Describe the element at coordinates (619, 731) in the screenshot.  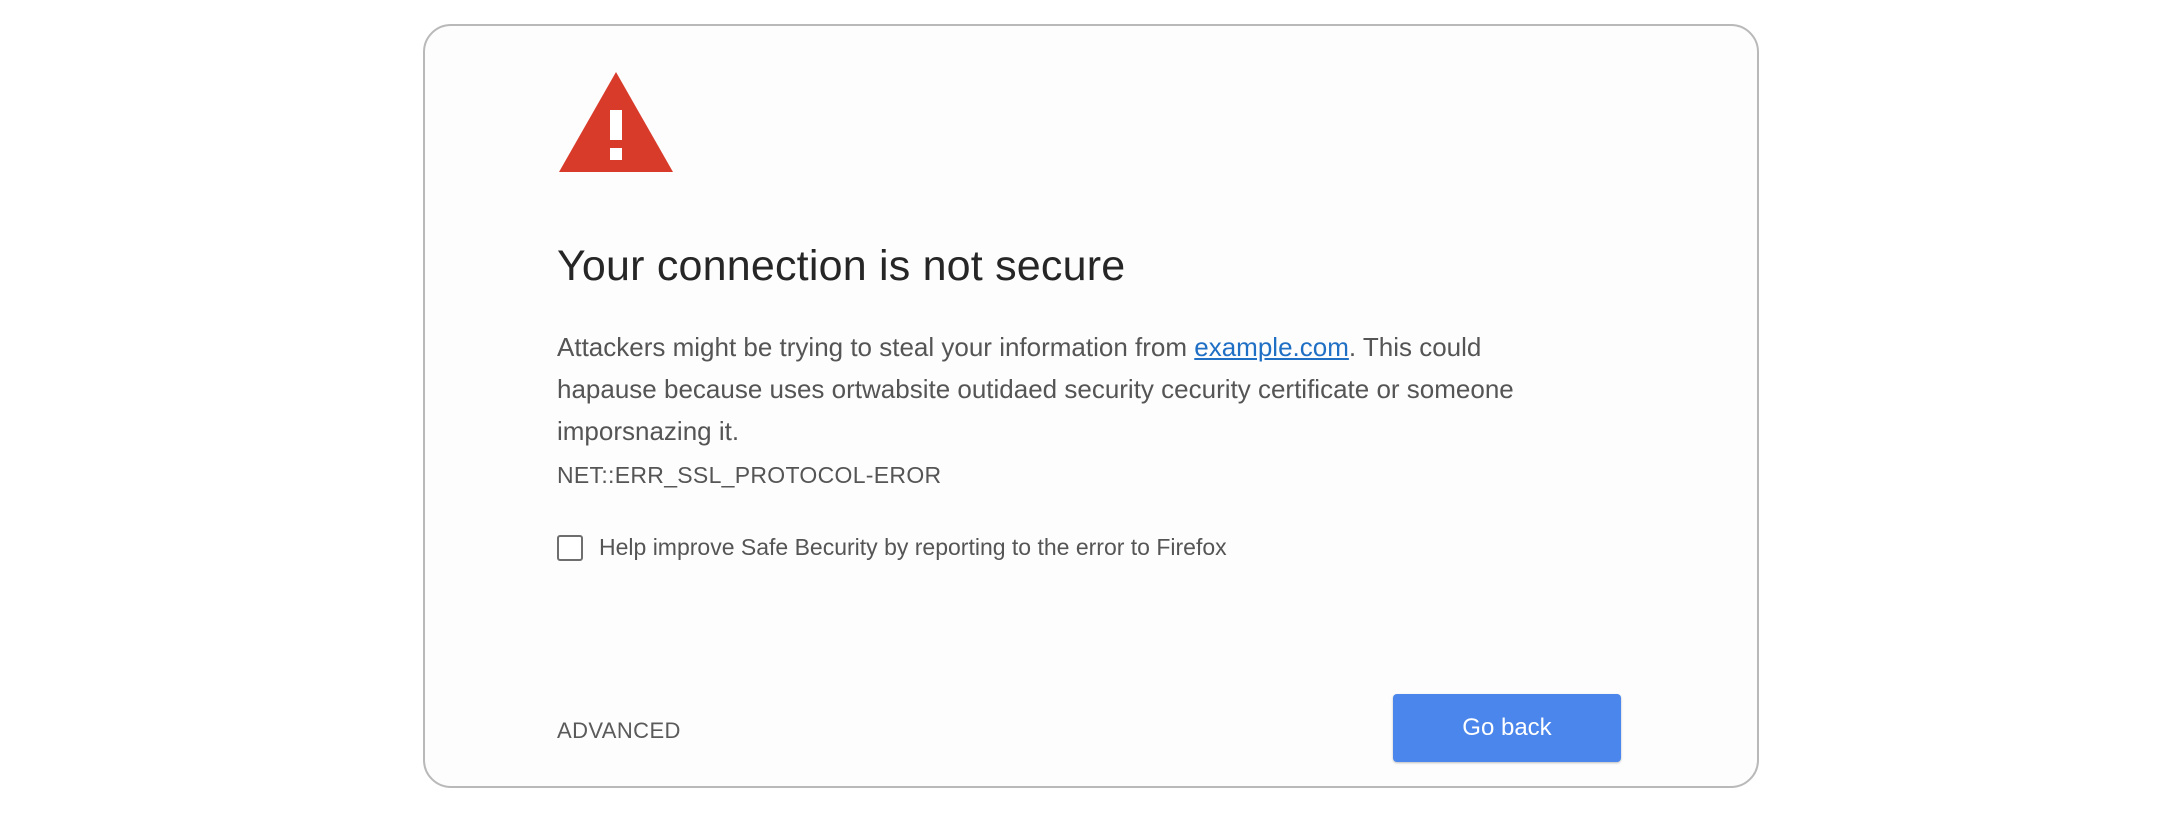
I see `advanced-button: ADVANCED` at that location.